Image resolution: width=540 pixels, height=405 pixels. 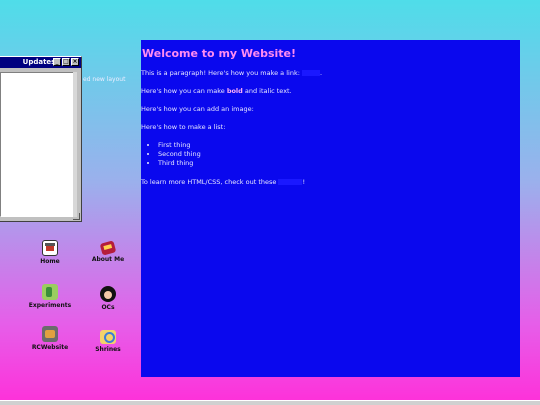 I want to click on example-list: First thing Second thing Third thing, so click(x=330, y=154).